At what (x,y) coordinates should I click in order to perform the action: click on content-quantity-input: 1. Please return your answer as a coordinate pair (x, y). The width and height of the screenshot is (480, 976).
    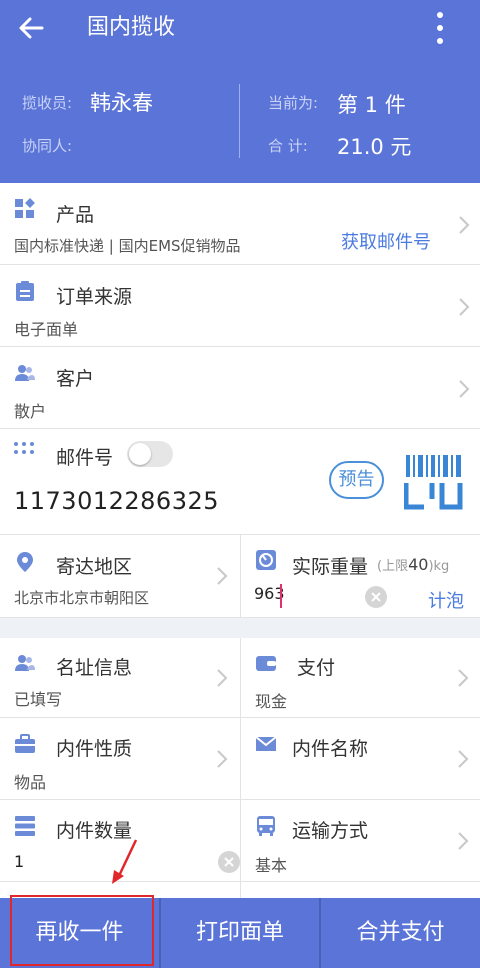
    Looking at the image, I should click on (19, 861).